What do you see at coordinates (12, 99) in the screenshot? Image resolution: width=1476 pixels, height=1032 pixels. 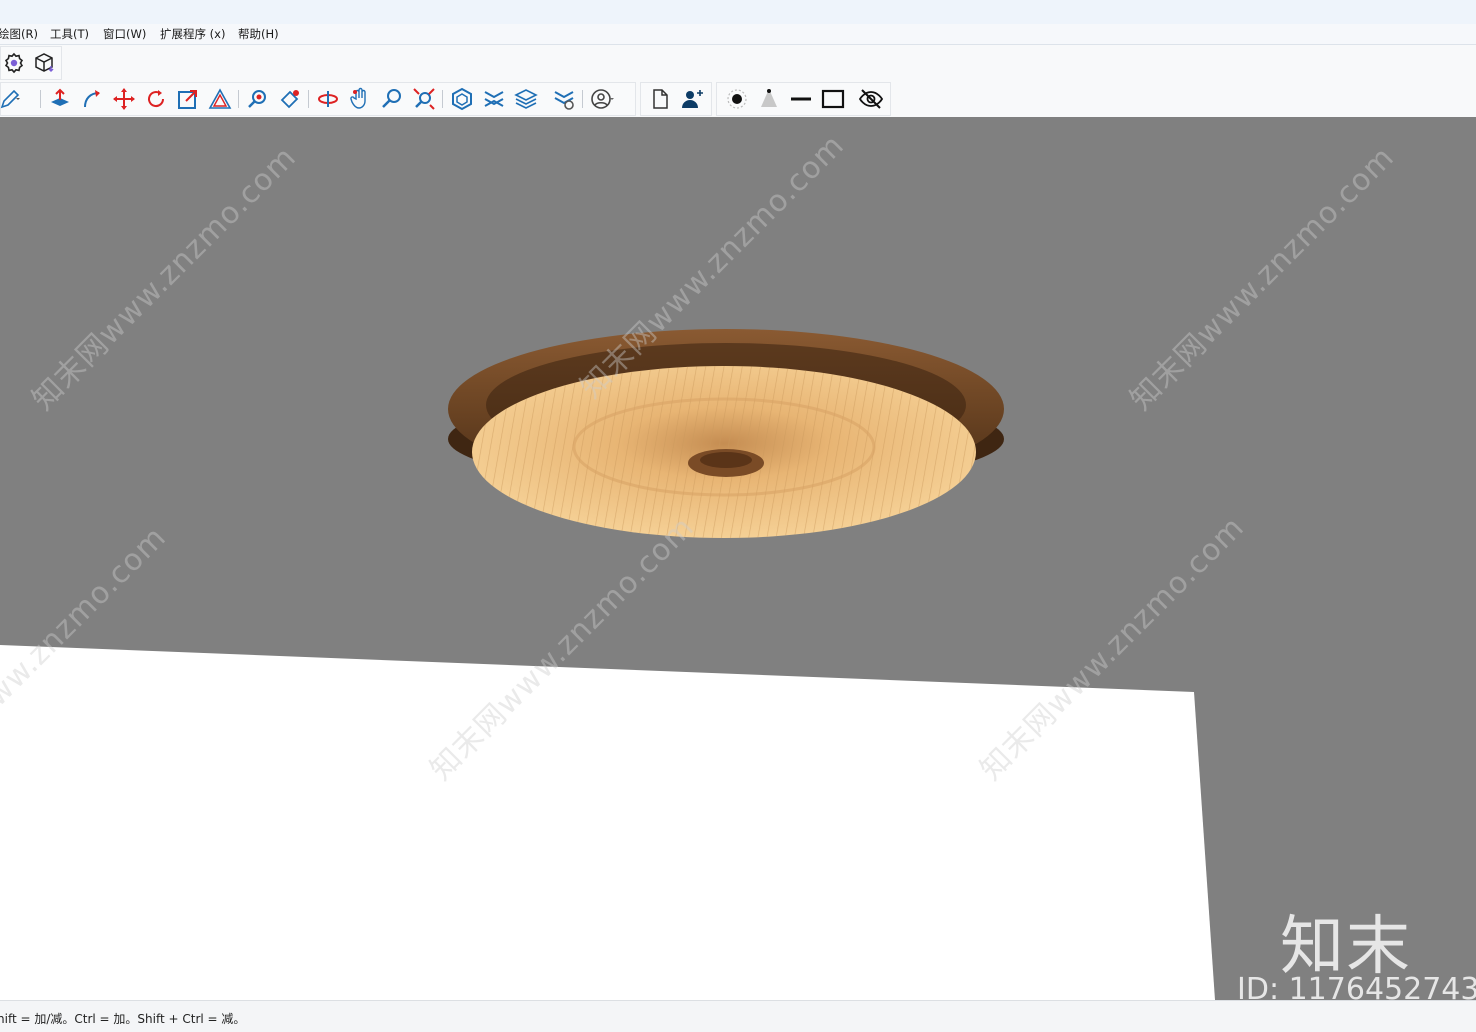 I see `pencil-dropdown-icon` at bounding box center [12, 99].